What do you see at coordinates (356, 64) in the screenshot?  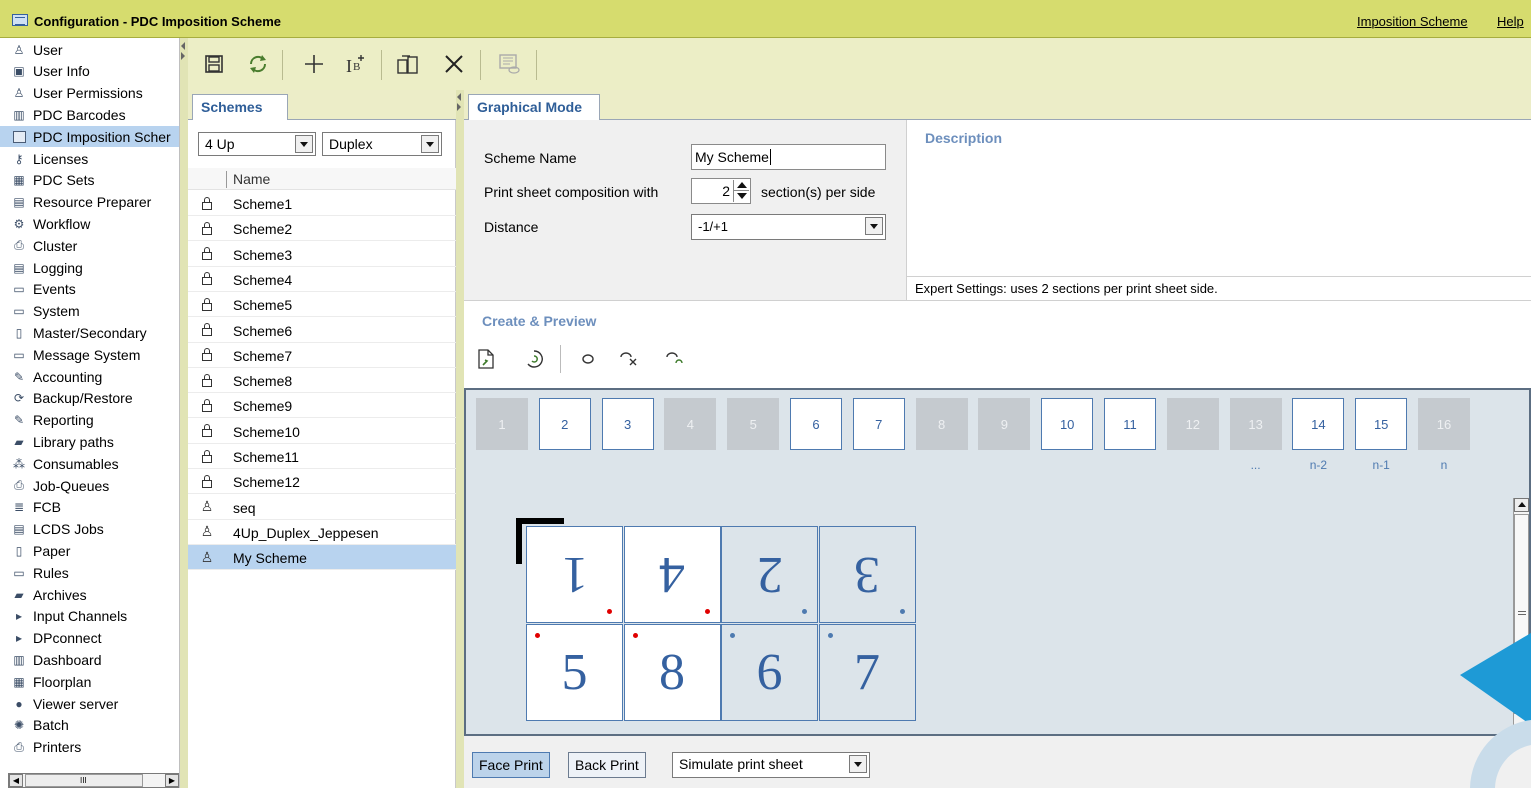 I see `add-text-icon: IB` at bounding box center [356, 64].